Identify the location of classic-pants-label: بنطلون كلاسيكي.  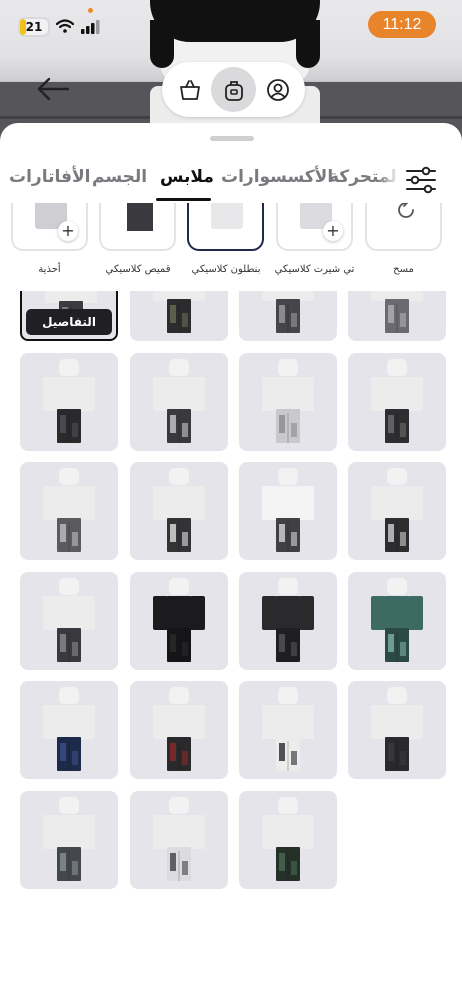
(226, 269).